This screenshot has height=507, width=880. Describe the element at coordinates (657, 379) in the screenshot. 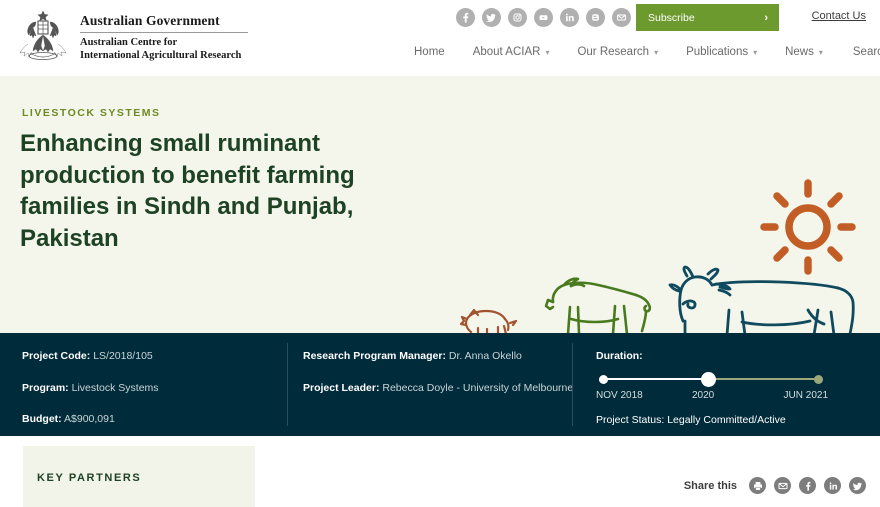

I see `timeline-track-elapsed` at that location.